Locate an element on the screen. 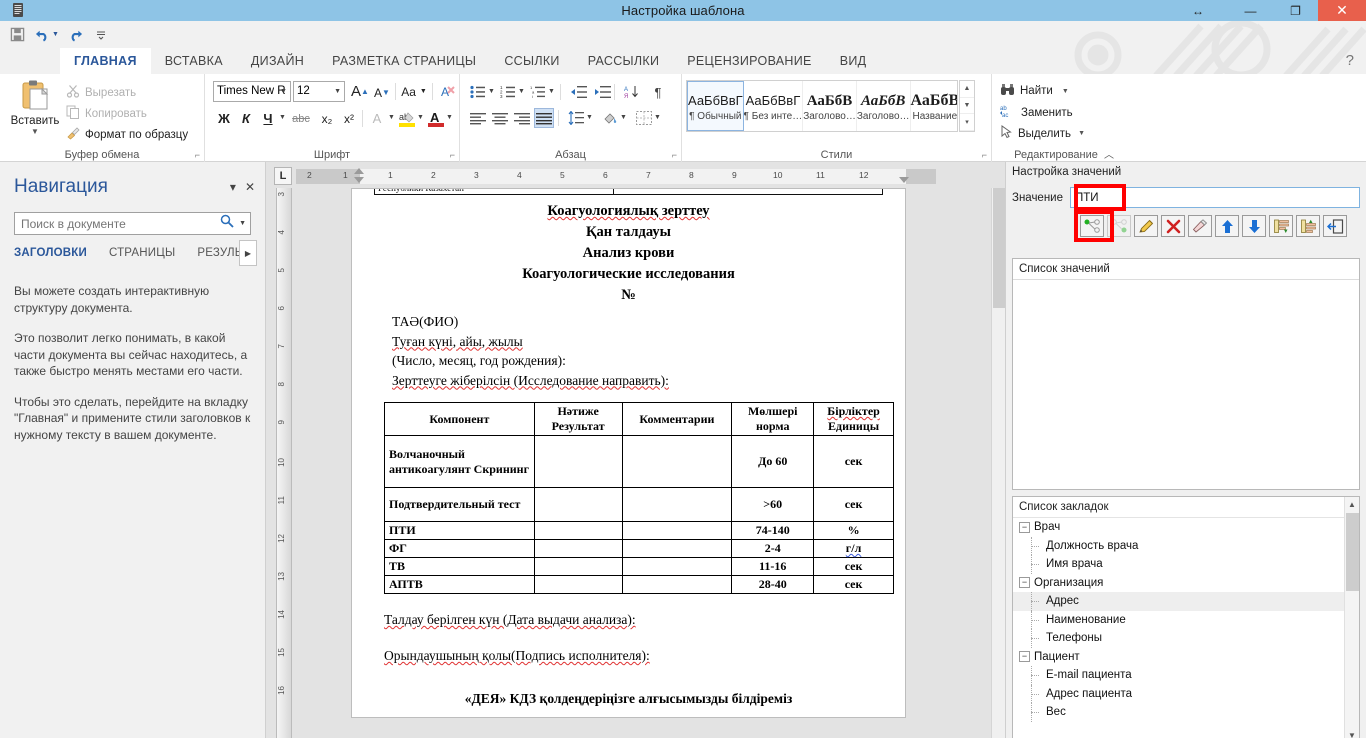 The image size is (1366, 738). styles-scroll-buttons: ▲ ▼ ▾ is located at coordinates (967, 106).